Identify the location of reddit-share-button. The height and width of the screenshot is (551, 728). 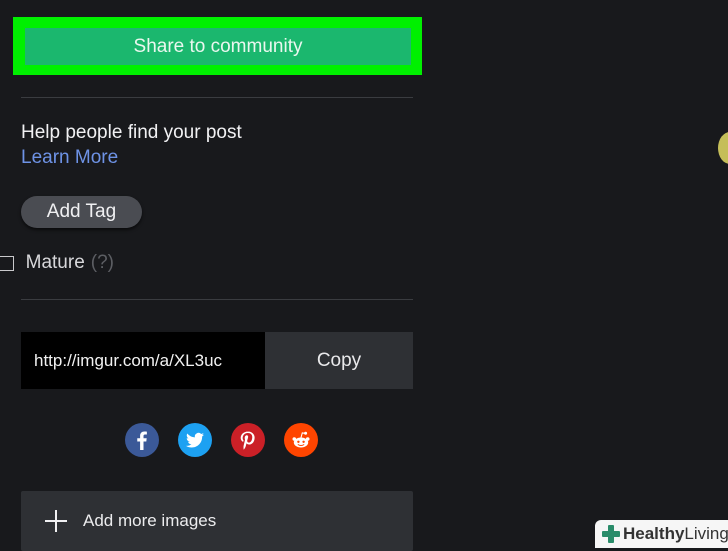
(301, 440).